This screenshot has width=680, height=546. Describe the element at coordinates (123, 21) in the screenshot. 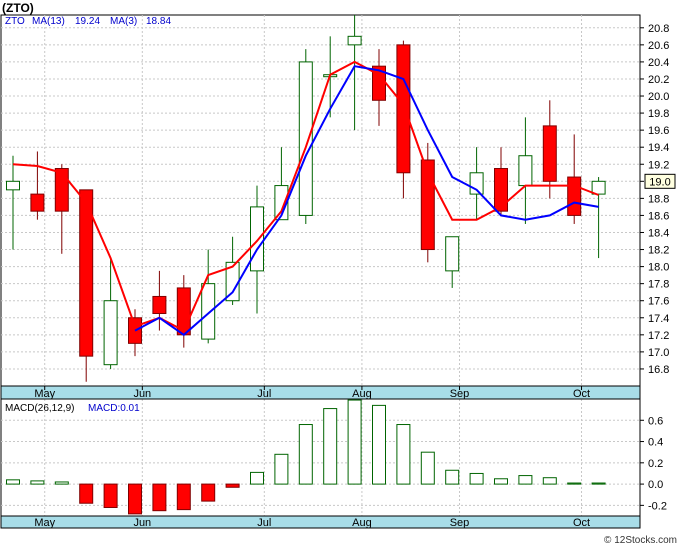

I see `legend-ma-short-label: MA(3)` at that location.